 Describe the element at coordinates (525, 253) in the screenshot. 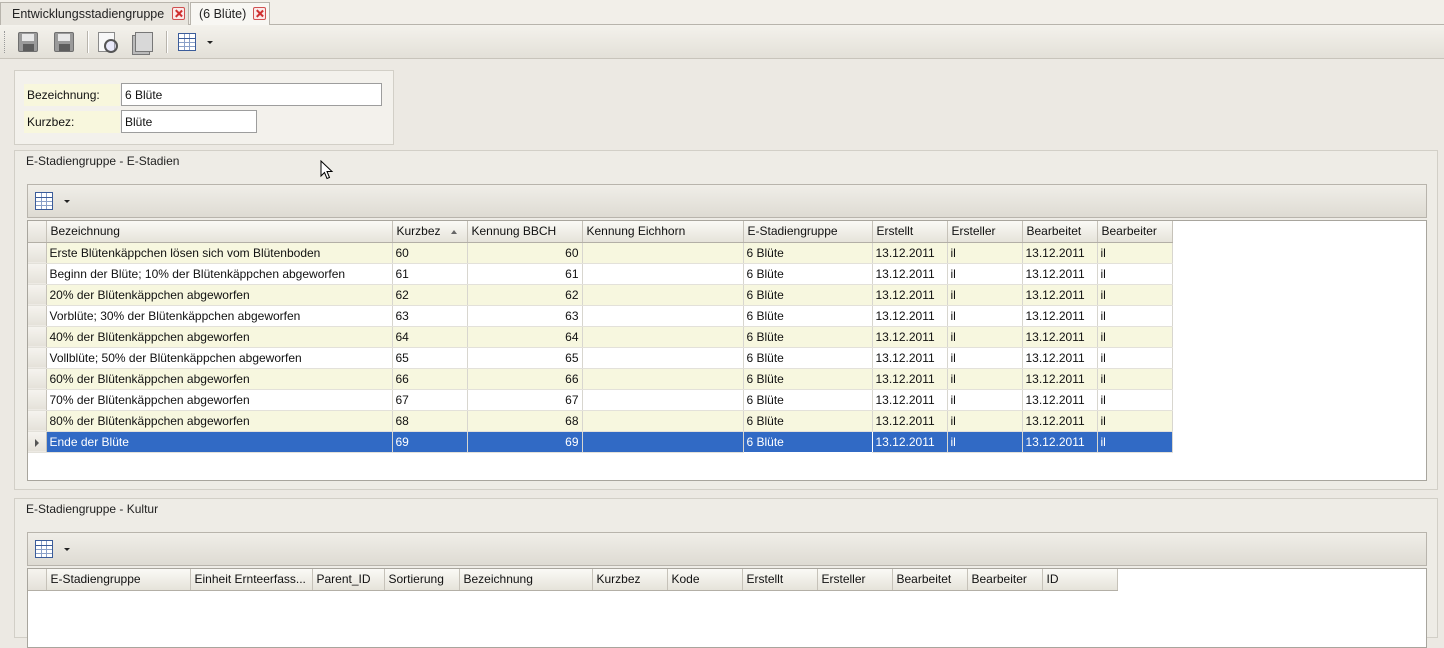

I see `table-cell: 60` at that location.